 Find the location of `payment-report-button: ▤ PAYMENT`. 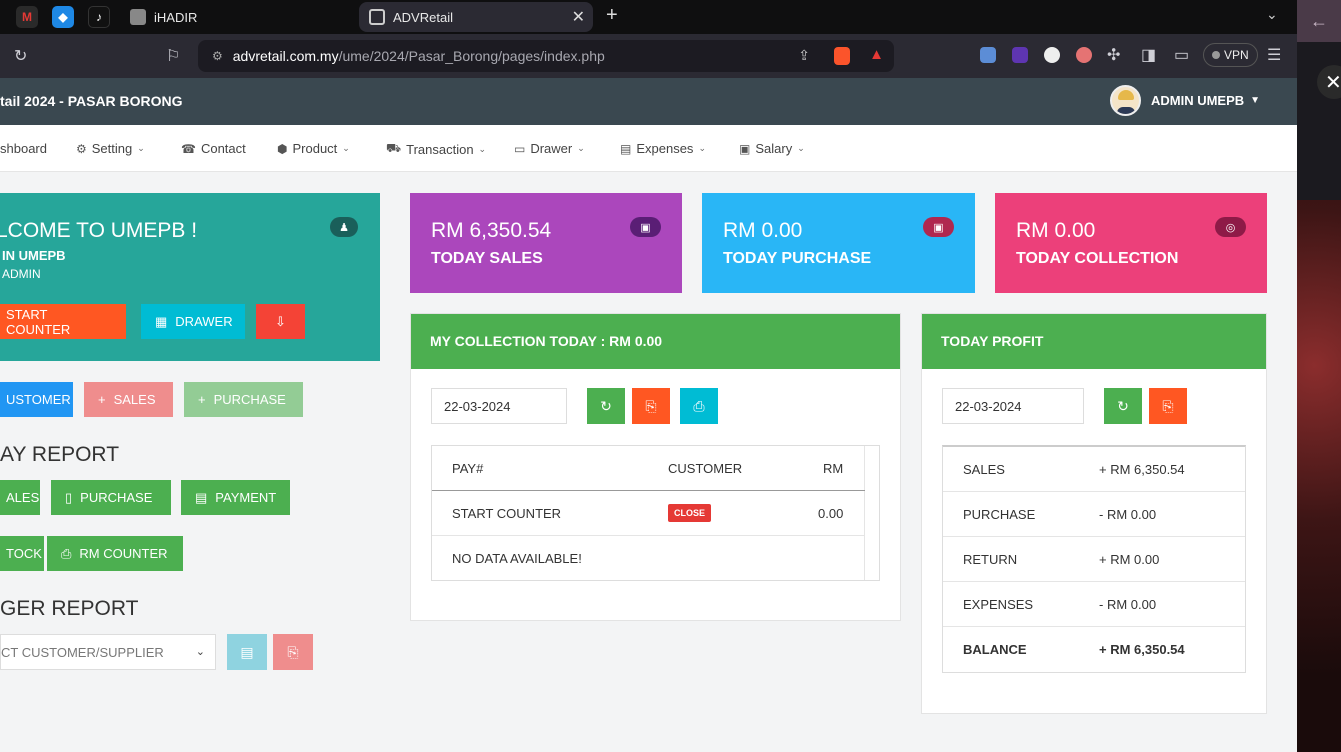

payment-report-button: ▤ PAYMENT is located at coordinates (235, 497).